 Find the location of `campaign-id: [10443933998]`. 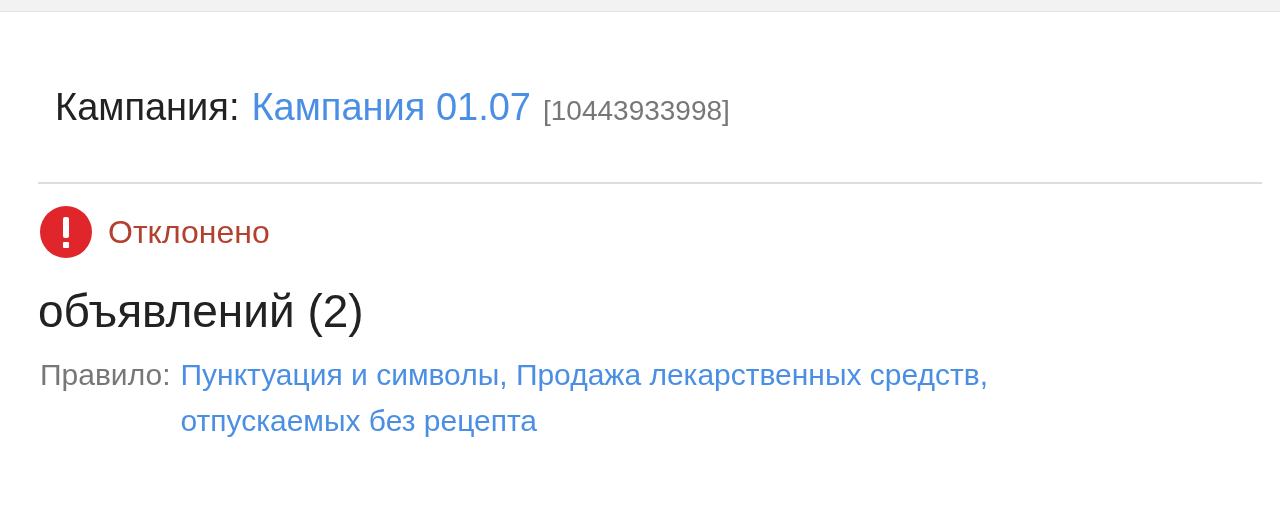

campaign-id: [10443933998] is located at coordinates (636, 111).